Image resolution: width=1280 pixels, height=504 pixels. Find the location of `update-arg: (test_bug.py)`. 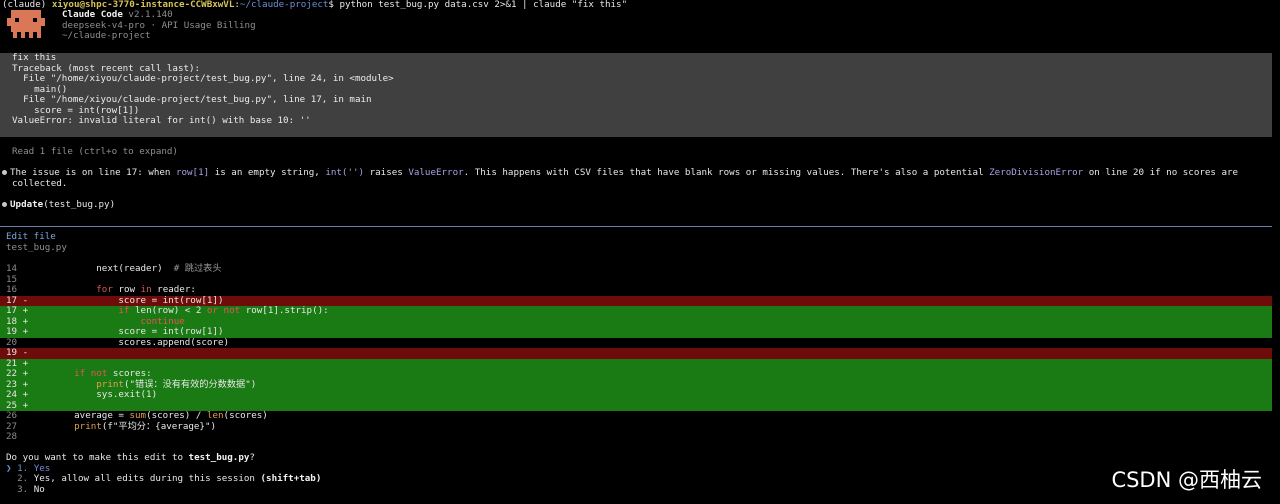

update-arg: (test_bug.py) is located at coordinates (79, 204).